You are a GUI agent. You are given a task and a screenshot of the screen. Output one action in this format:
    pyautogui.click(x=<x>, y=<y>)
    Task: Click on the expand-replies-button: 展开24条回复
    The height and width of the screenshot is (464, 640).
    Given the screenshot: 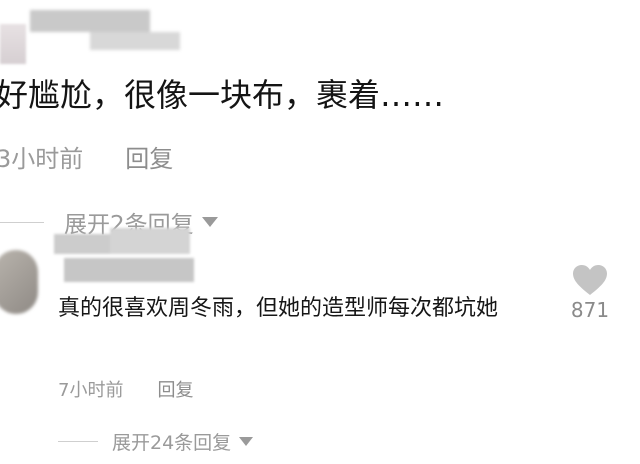 What is the action you would take?
    pyautogui.click(x=156, y=441)
    